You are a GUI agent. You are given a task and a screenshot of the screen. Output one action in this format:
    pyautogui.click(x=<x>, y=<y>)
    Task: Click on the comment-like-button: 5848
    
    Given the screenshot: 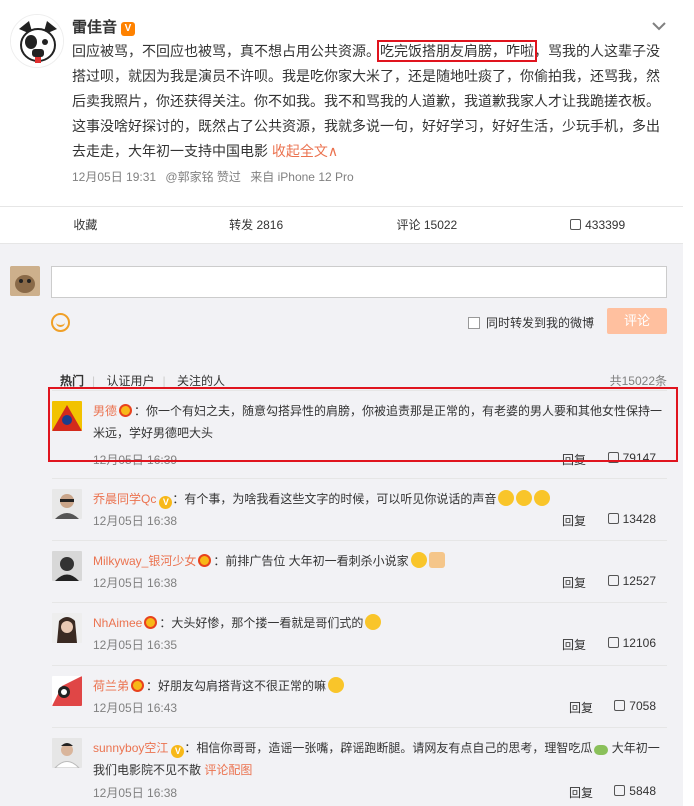 What is the action you would take?
    pyautogui.click(x=635, y=791)
    